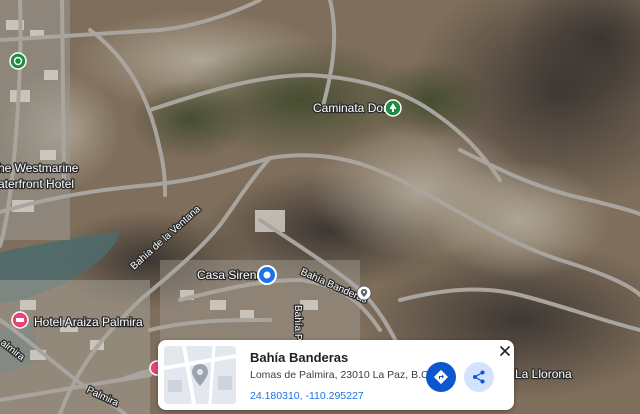  I want to click on directions-icon, so click(441, 377).